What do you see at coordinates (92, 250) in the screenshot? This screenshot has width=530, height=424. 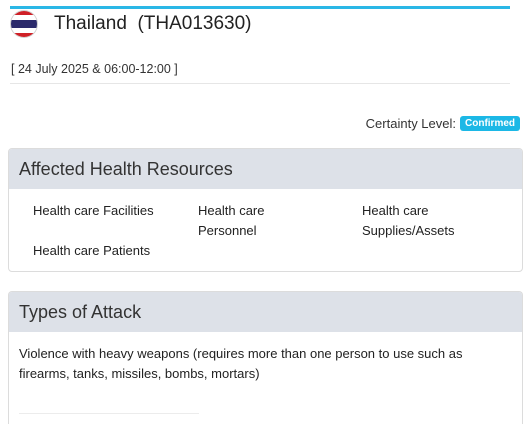 I see `list-item: Health care Patients` at bounding box center [92, 250].